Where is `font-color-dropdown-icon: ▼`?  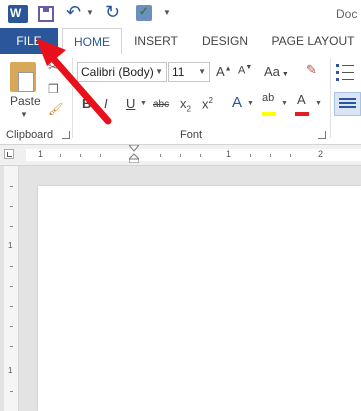
font-color-dropdown-icon: ▼ is located at coordinates (318, 103).